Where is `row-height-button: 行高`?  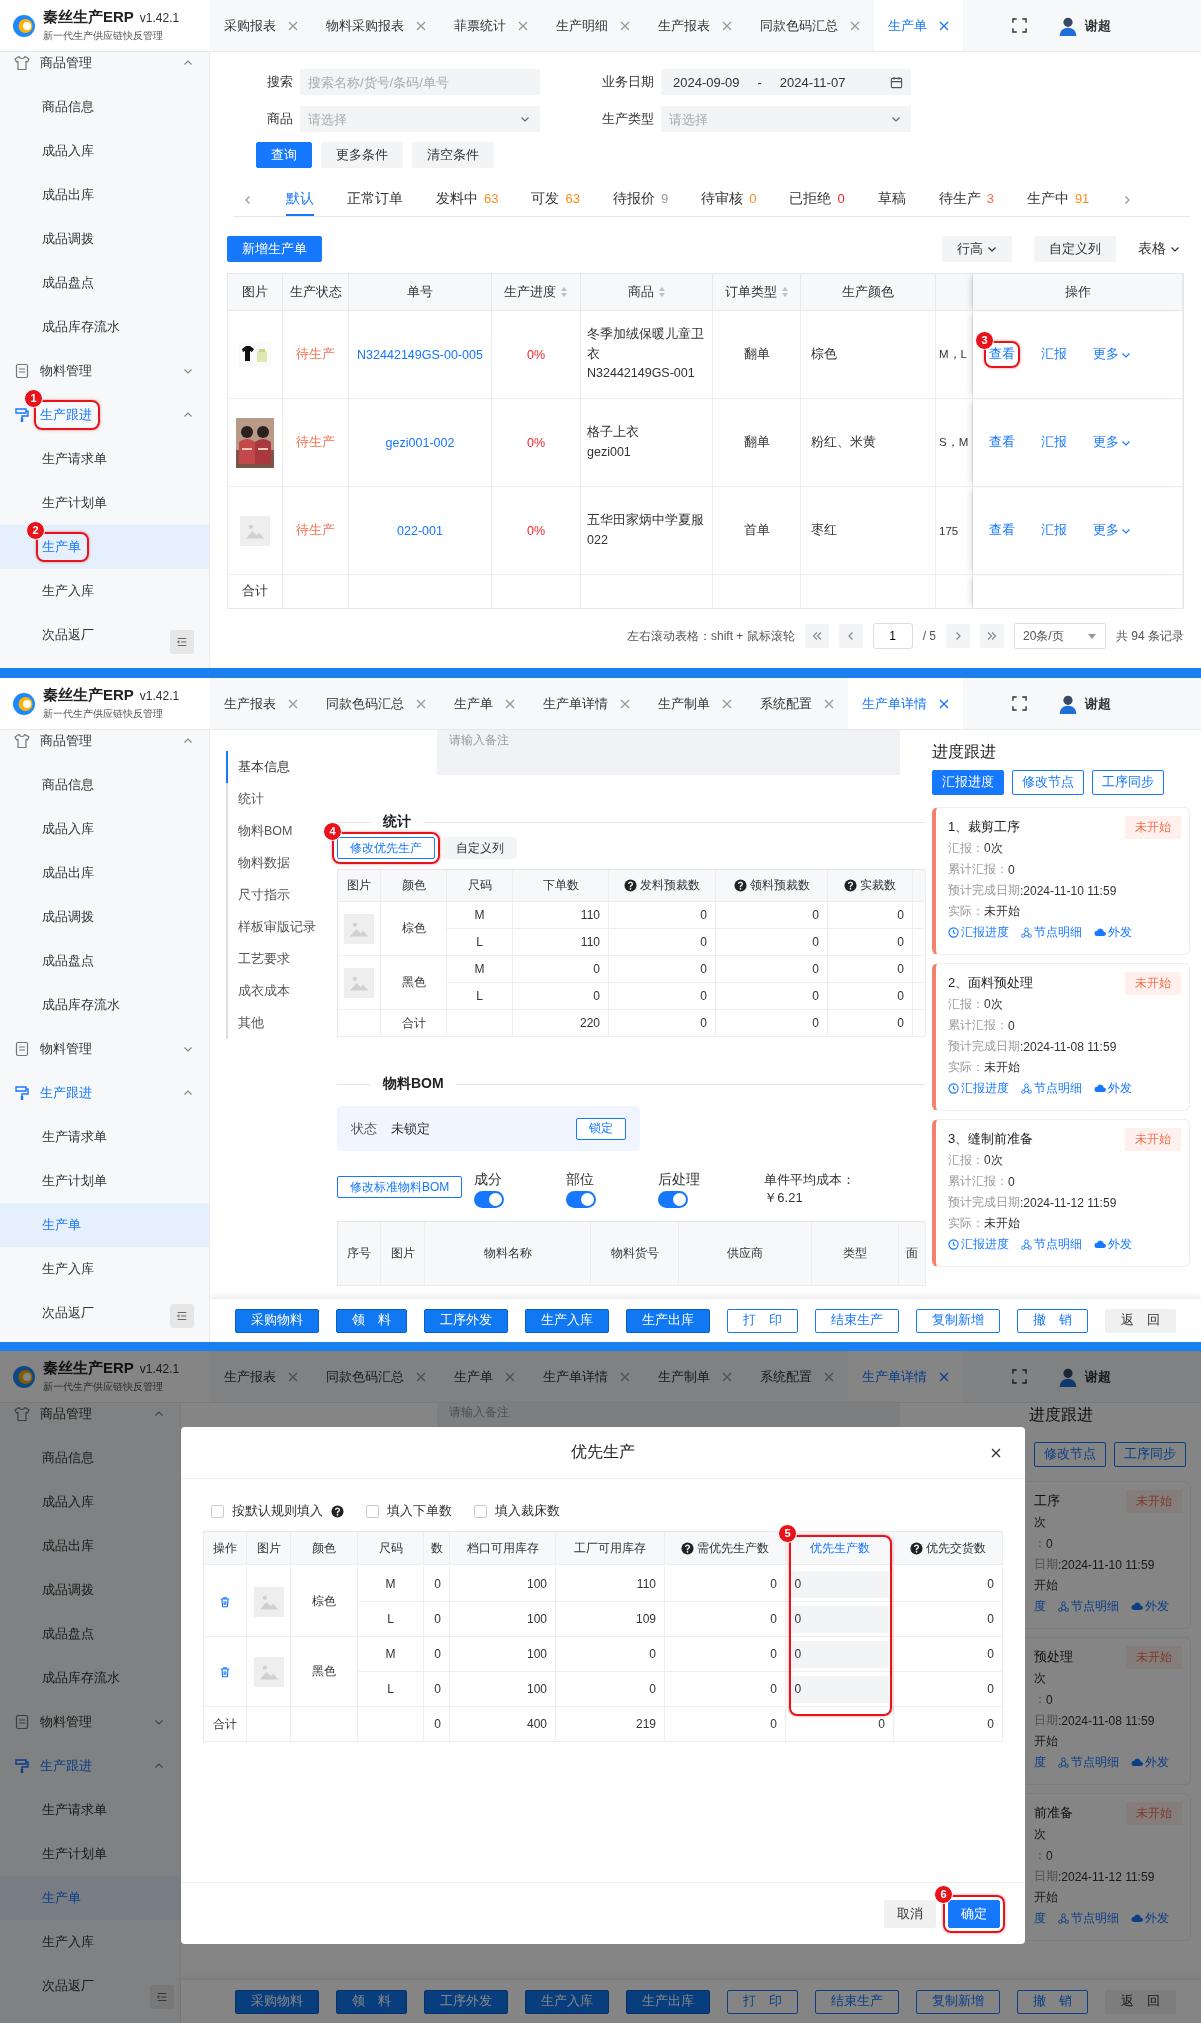
row-height-button: 行高 is located at coordinates (977, 249).